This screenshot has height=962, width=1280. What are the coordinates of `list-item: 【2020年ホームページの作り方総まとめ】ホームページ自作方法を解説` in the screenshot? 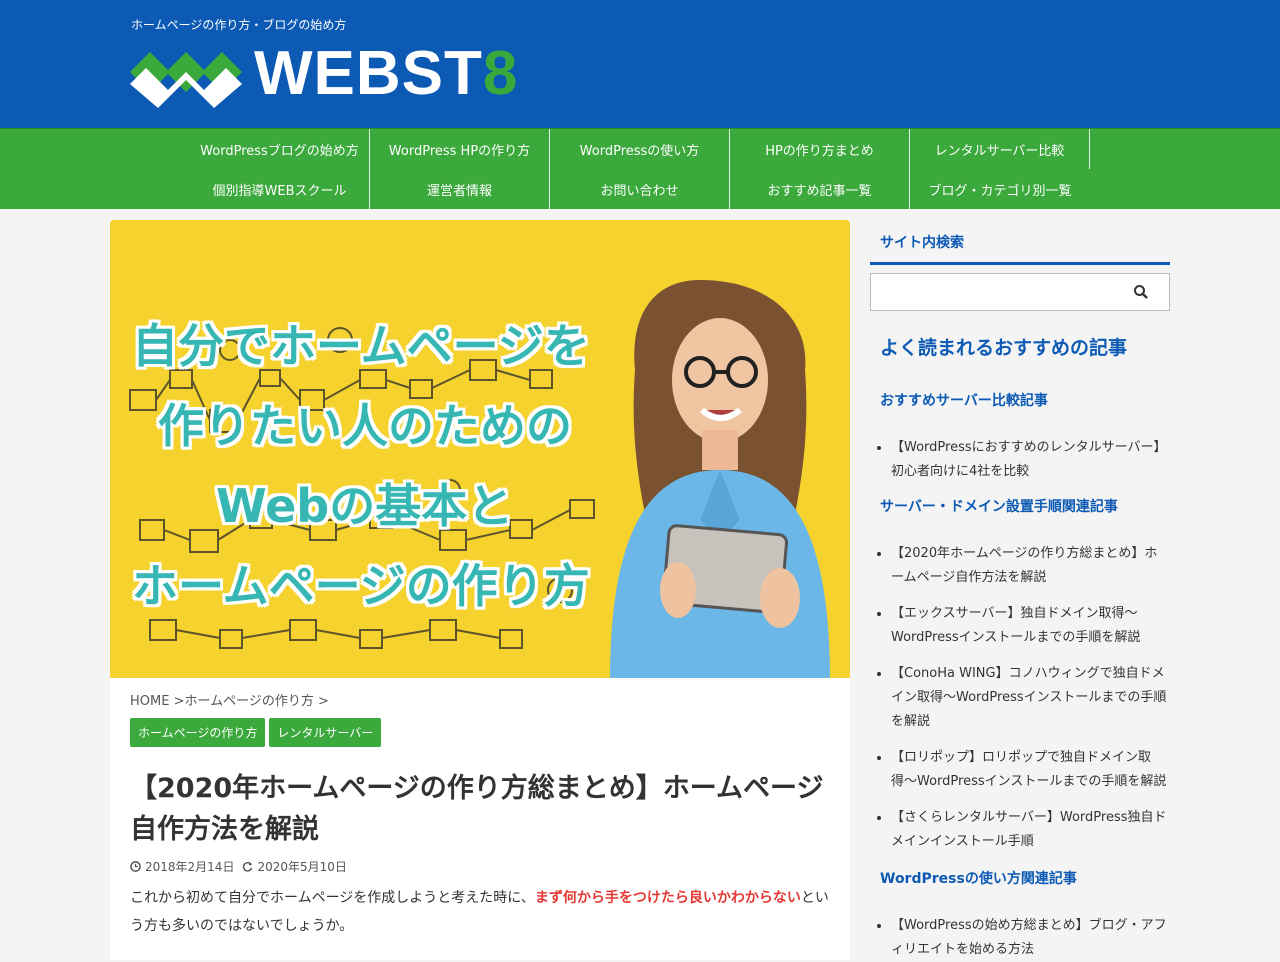 It's located at (1022, 566).